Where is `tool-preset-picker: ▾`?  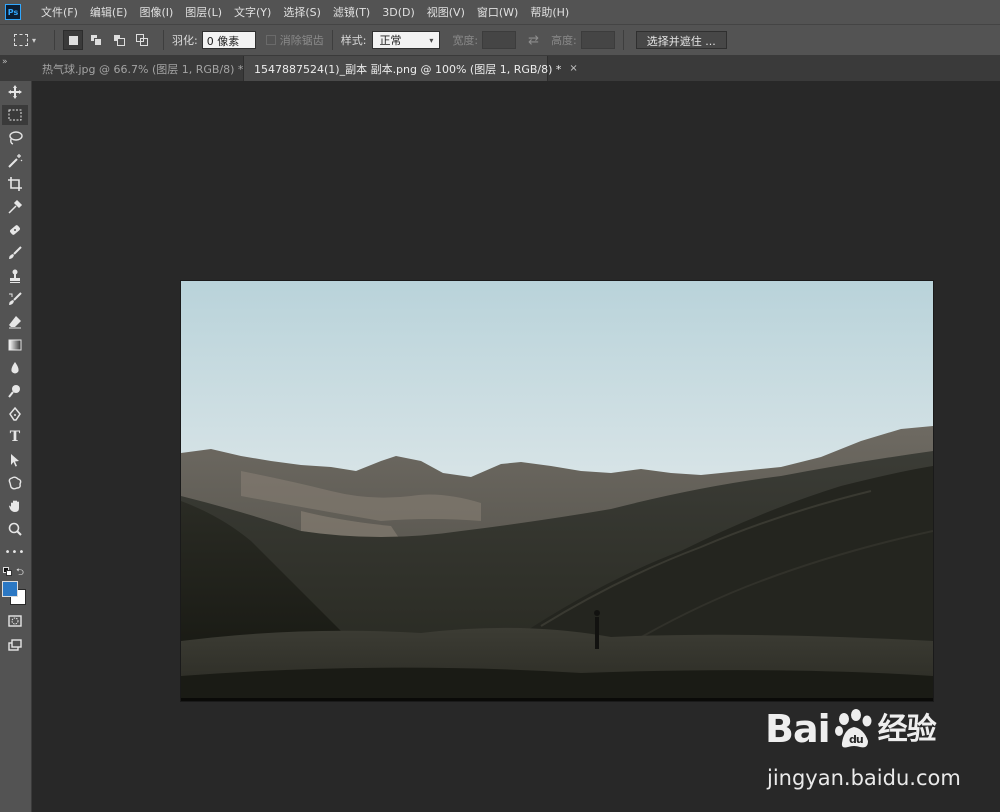 tool-preset-picker: ▾ is located at coordinates (30, 40).